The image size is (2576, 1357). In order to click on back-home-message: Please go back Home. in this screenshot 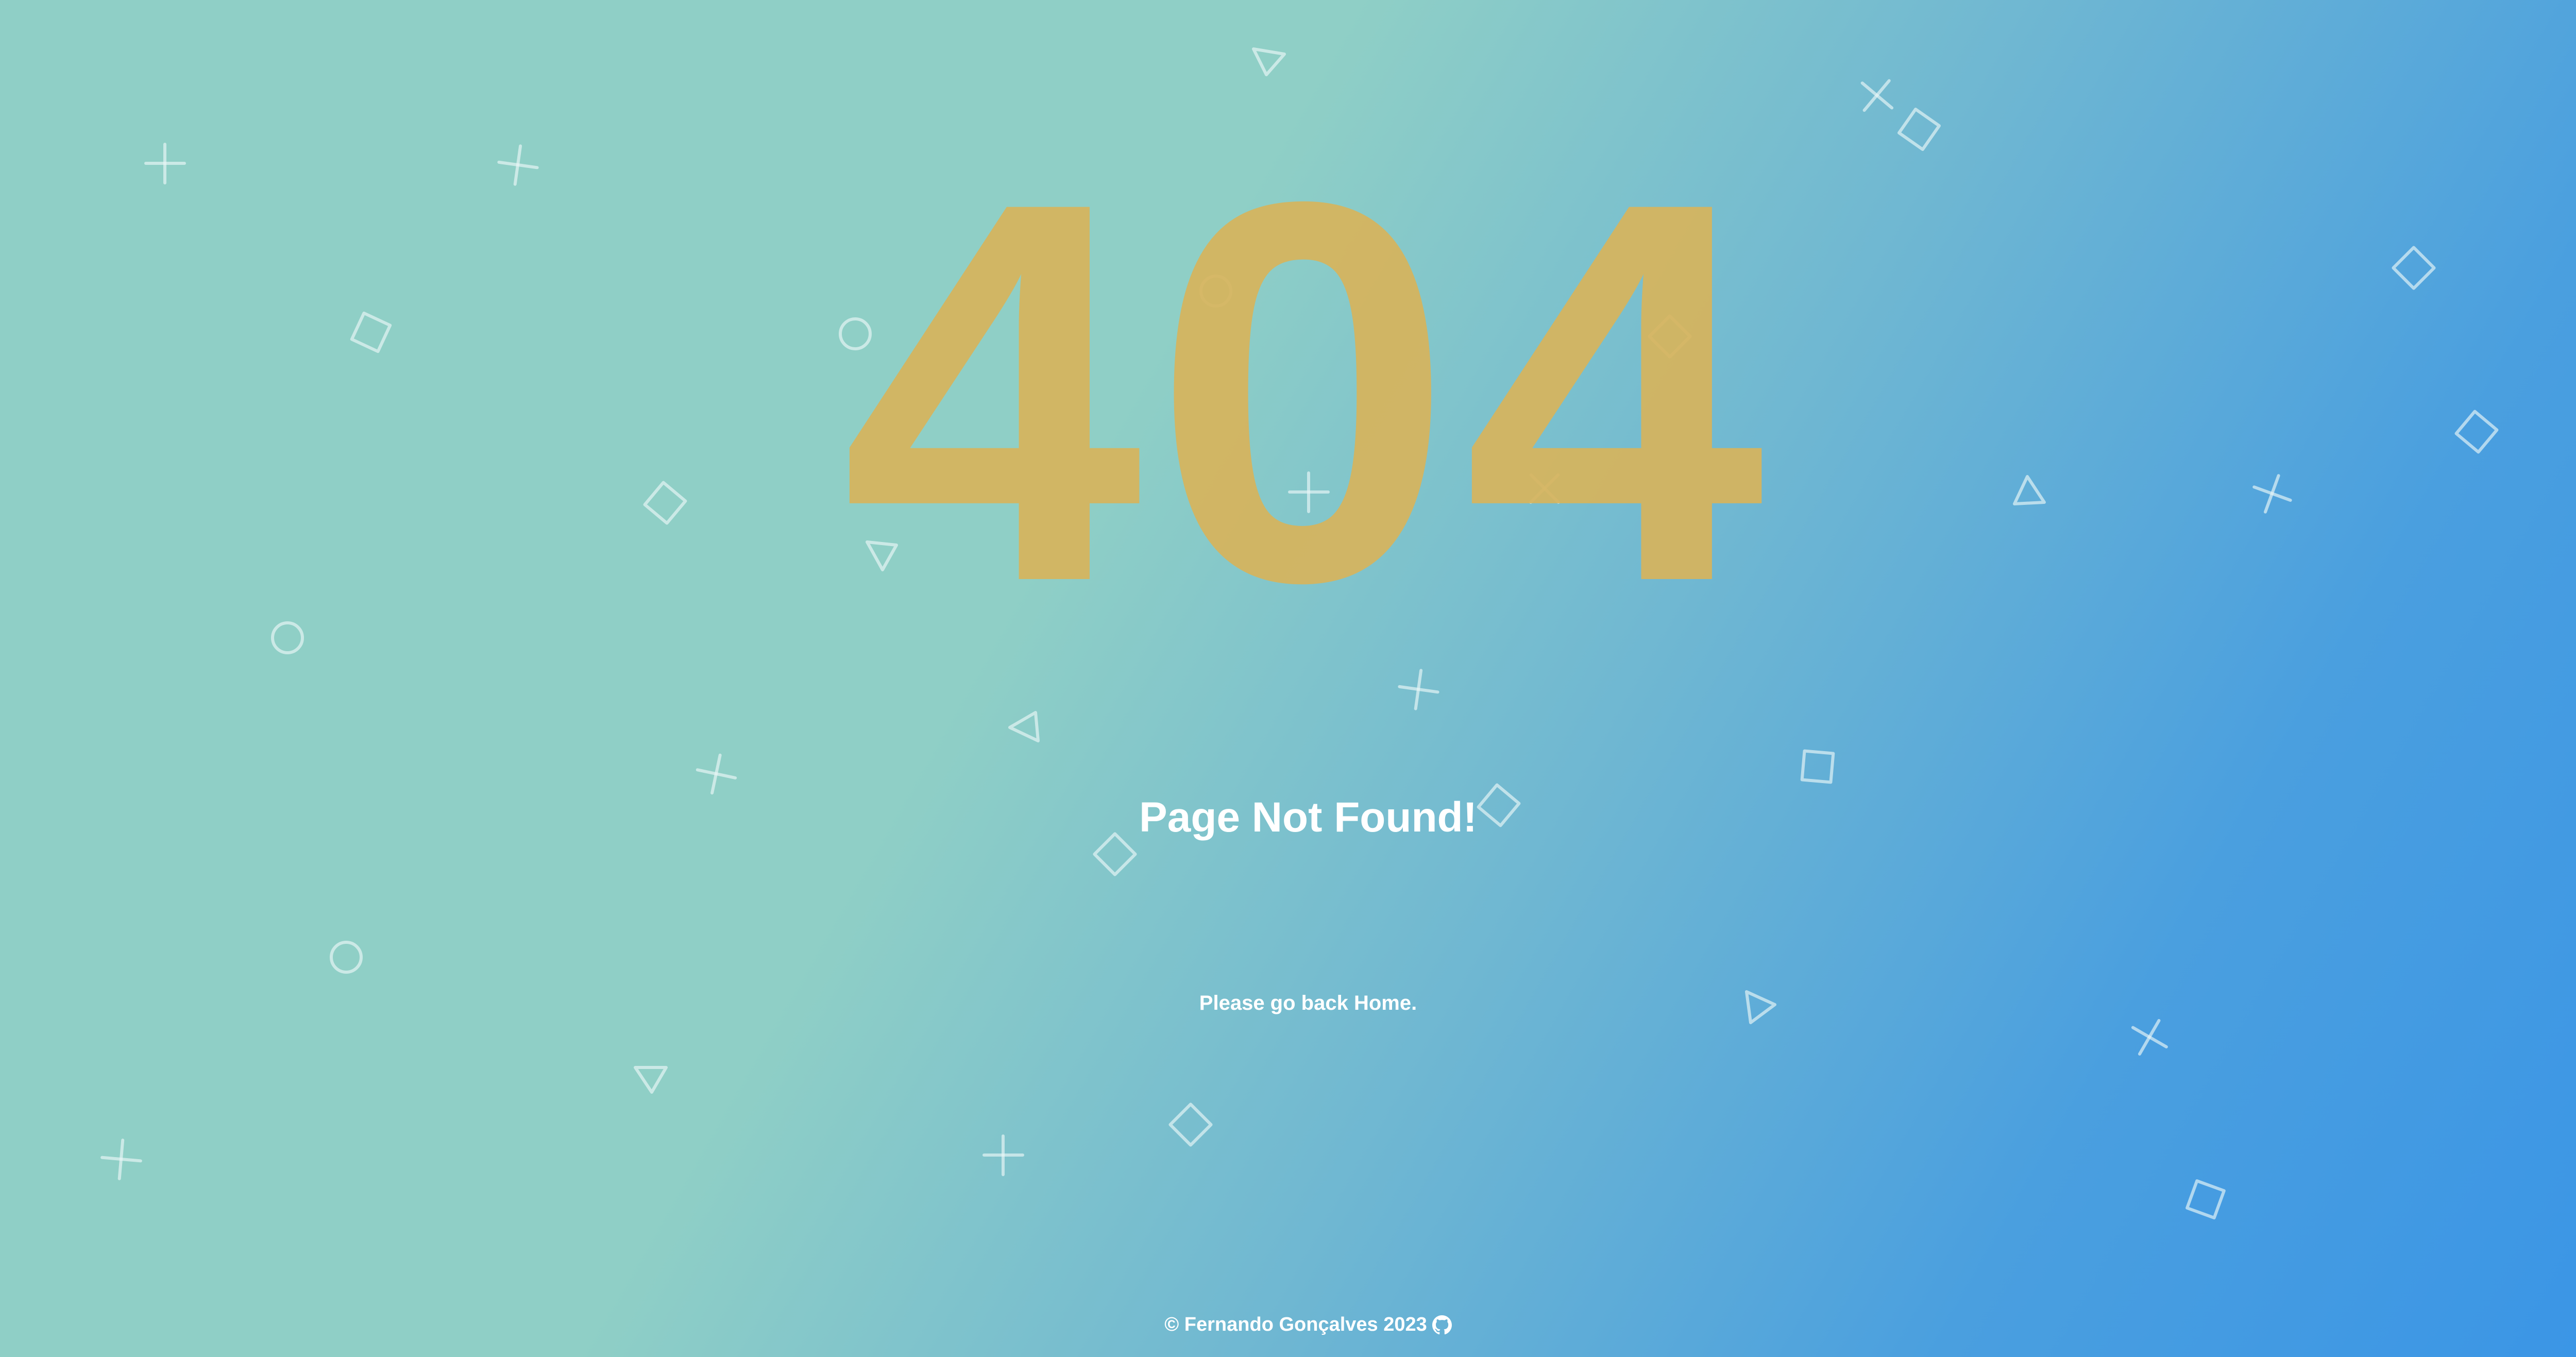, I will do `click(1288, 1003)`.